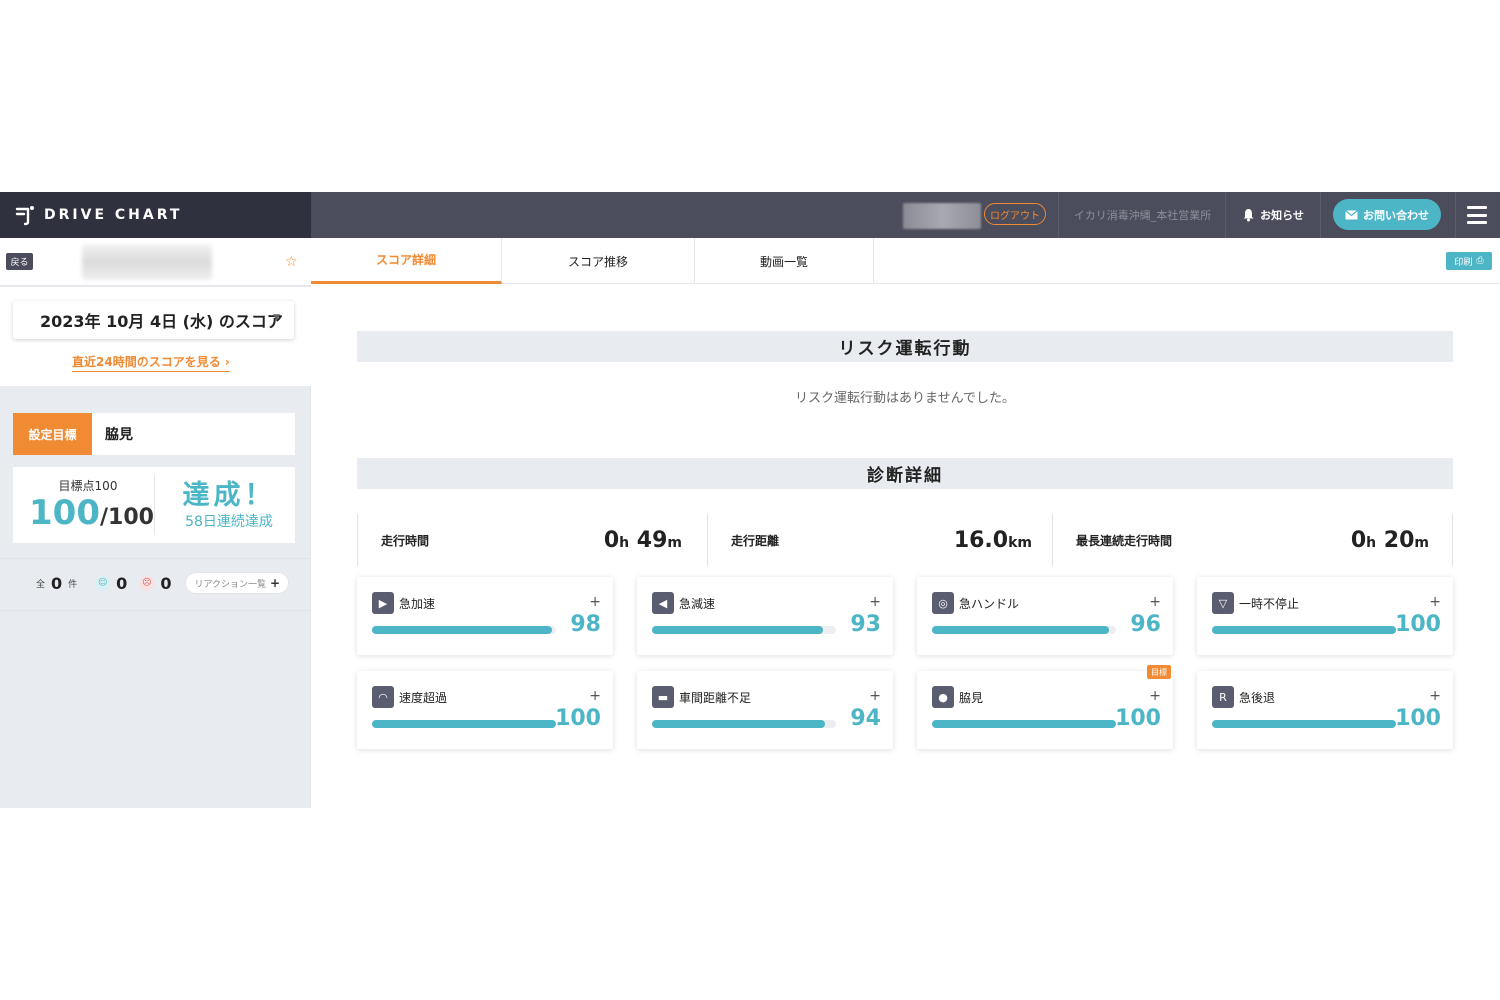  I want to click on risk-message: リスク運転行動はありませんでした。, so click(905, 398).